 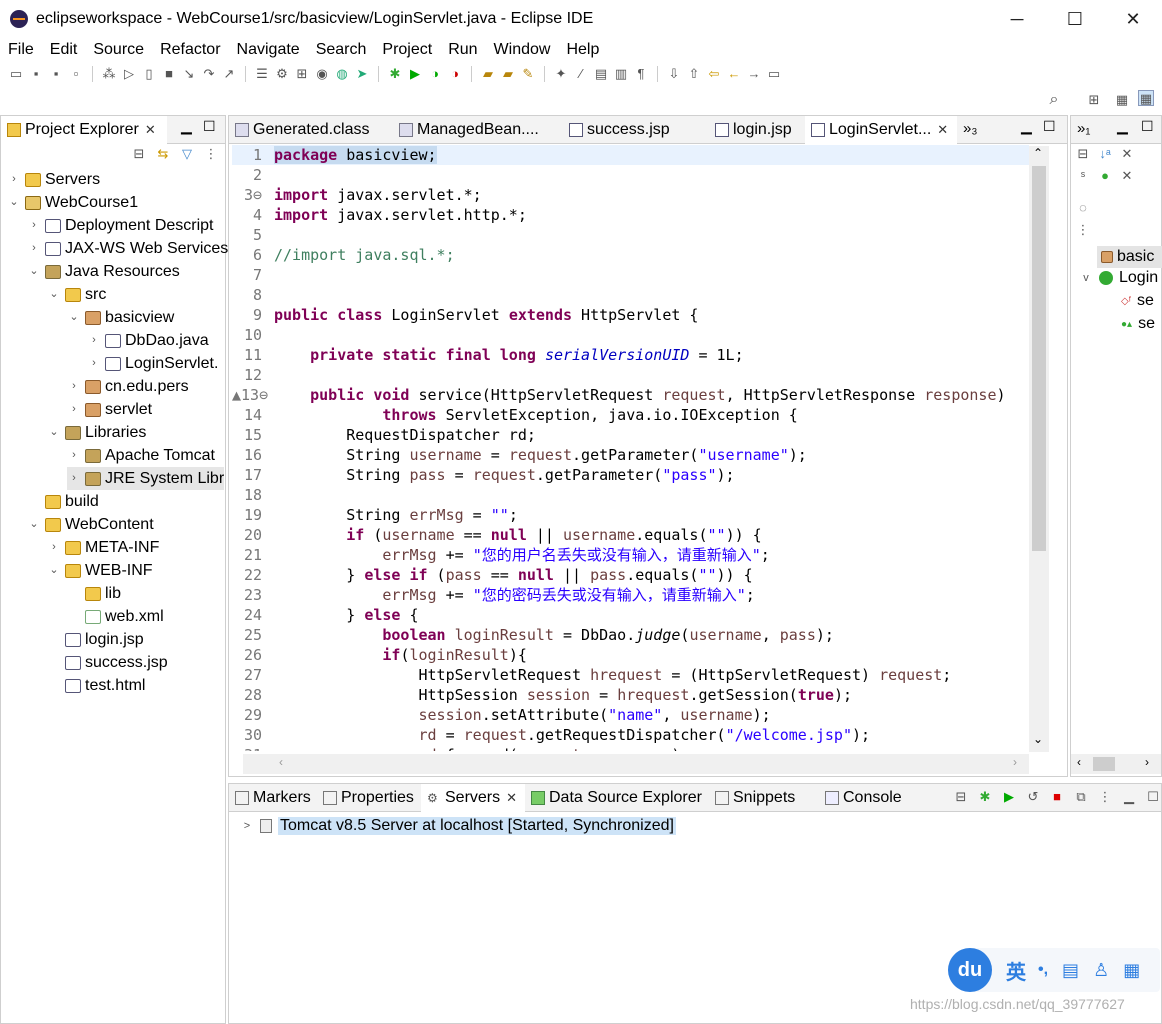 I want to click on menu-project: Project, so click(x=407, y=50).